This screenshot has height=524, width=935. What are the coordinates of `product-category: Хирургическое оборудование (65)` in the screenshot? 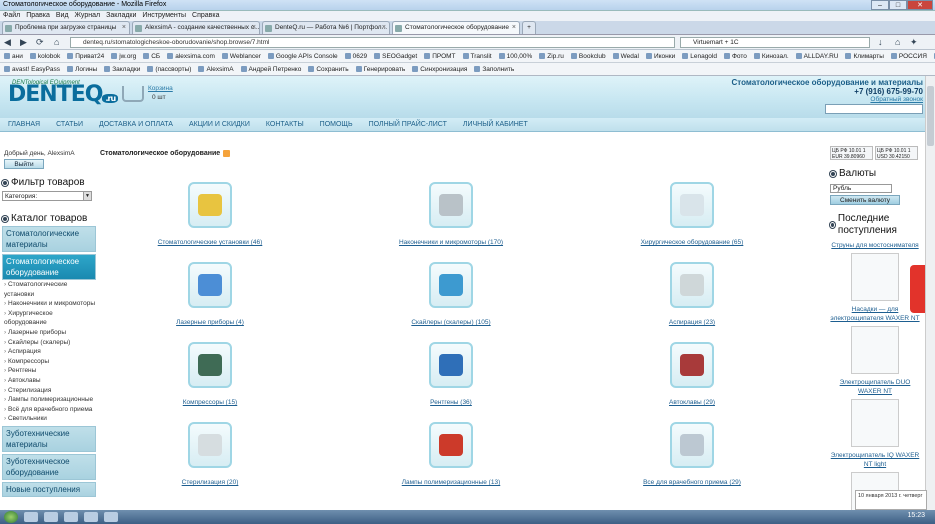 It's located at (692, 214).